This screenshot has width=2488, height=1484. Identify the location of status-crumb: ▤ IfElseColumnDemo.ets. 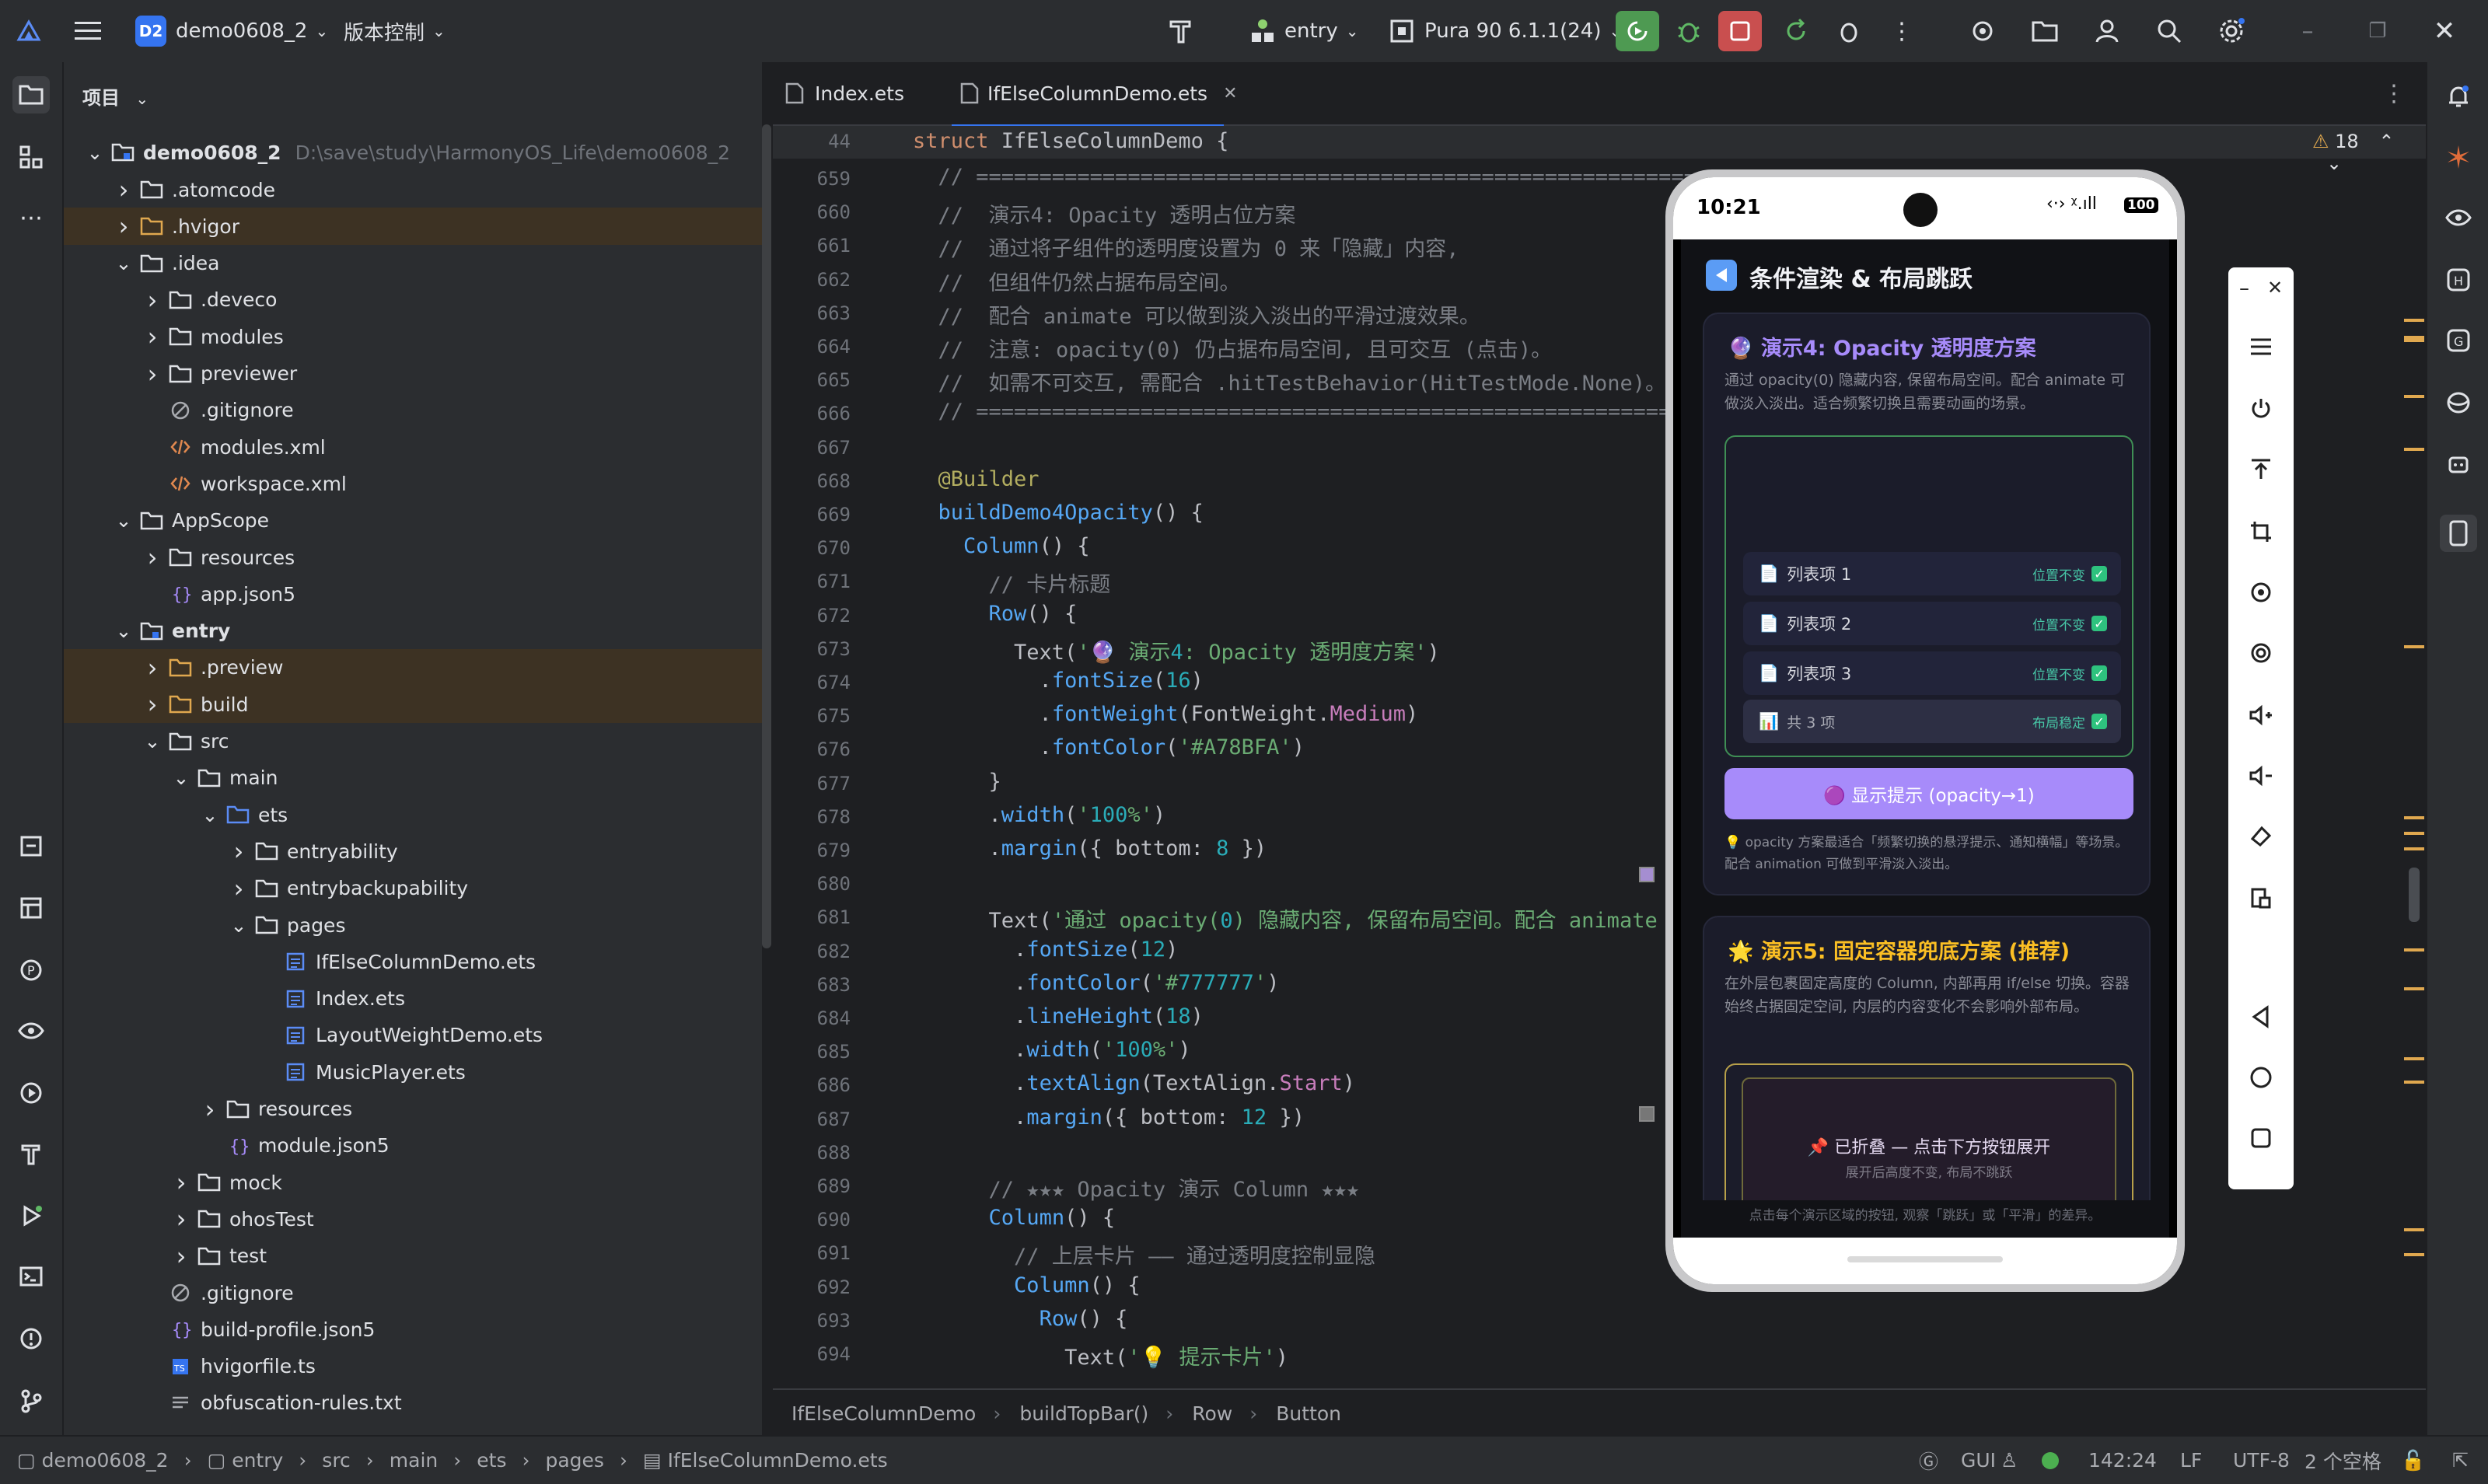
(765, 1460).